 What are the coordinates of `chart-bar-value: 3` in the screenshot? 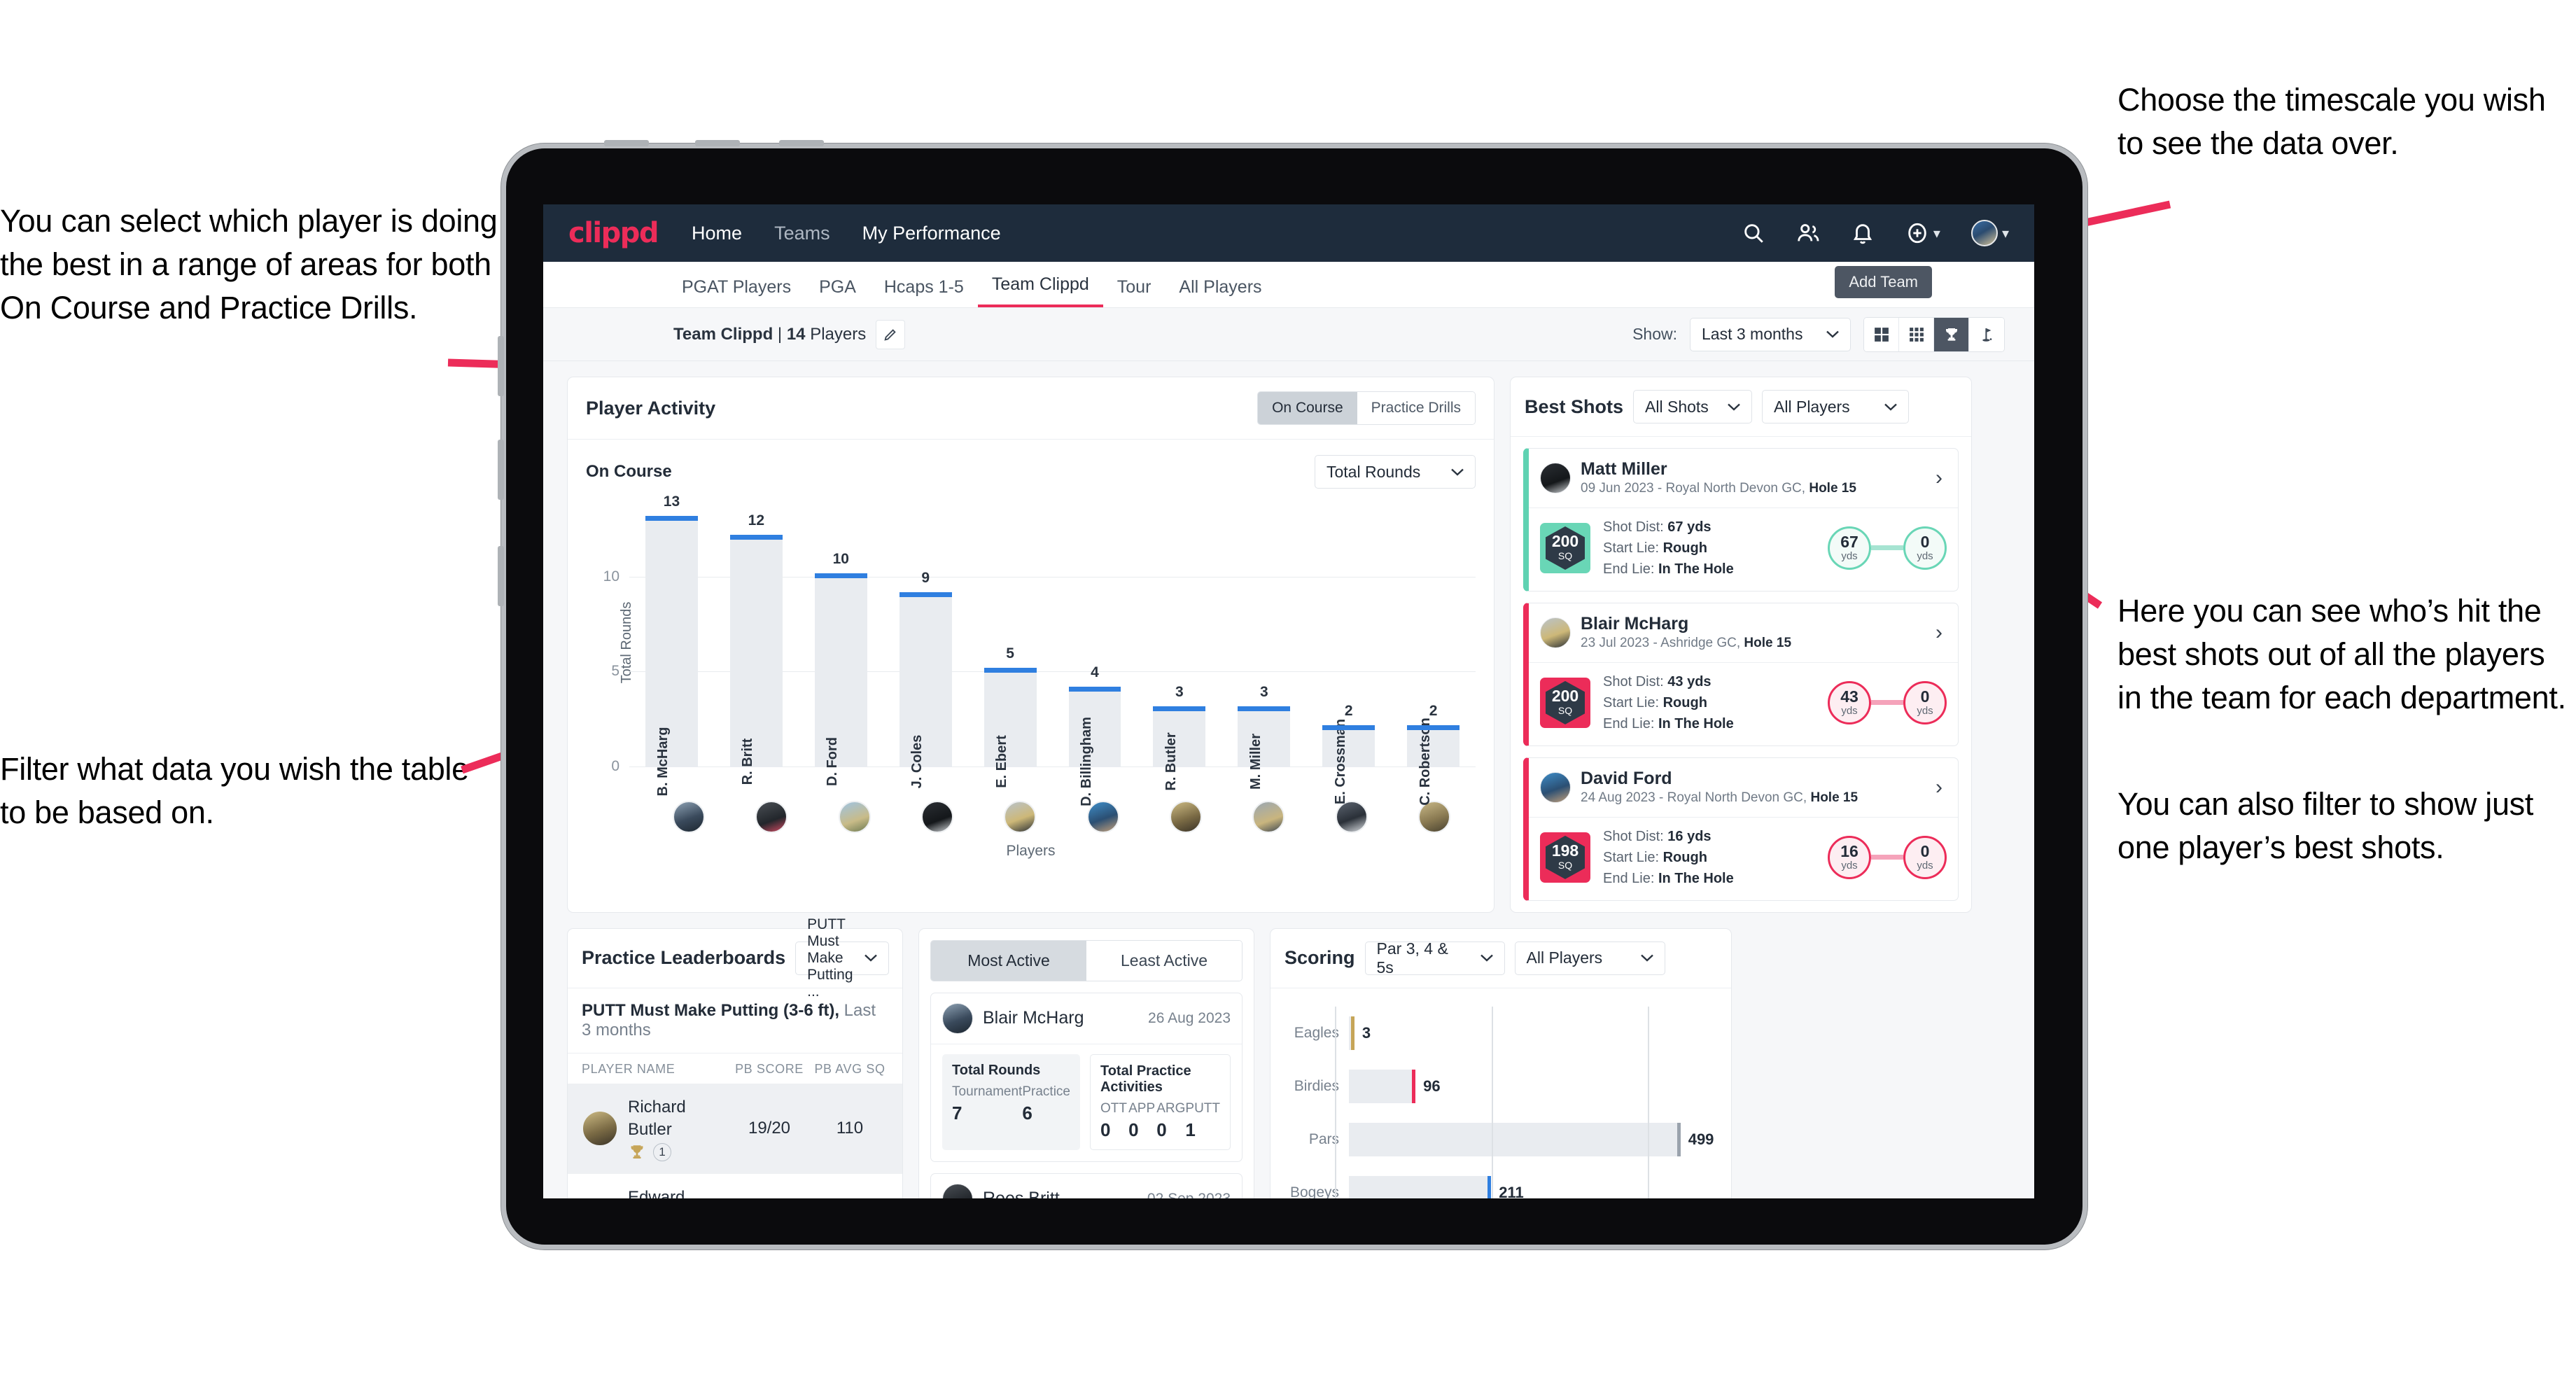 It's located at (1179, 691).